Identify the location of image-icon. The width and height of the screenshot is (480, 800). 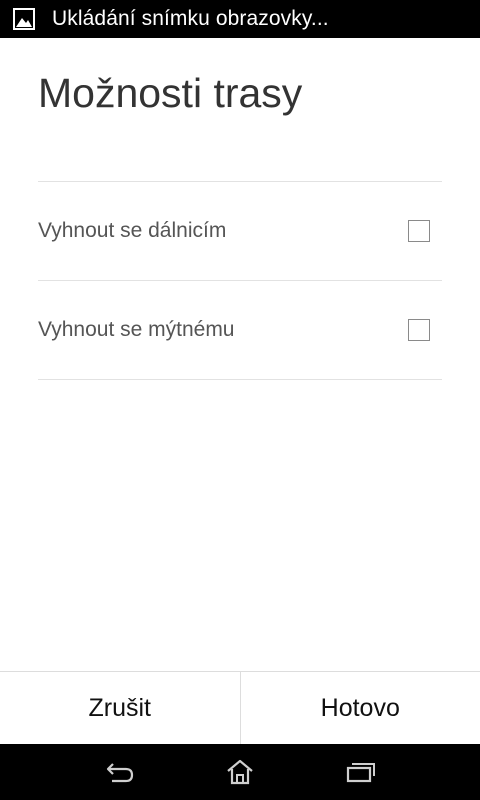
(24, 19).